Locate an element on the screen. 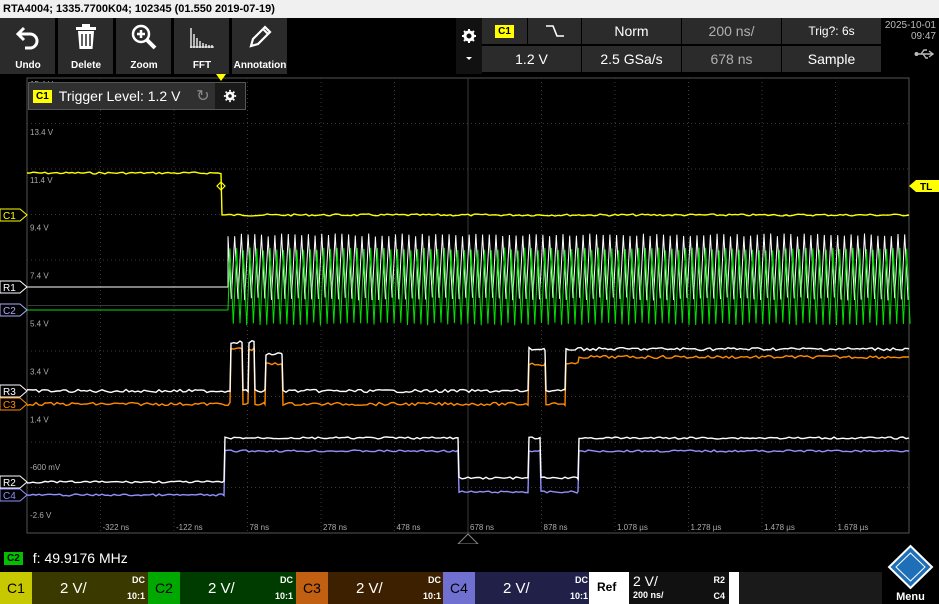 The width and height of the screenshot is (939, 604). channel-2-coupling: DC is located at coordinates (286, 580).